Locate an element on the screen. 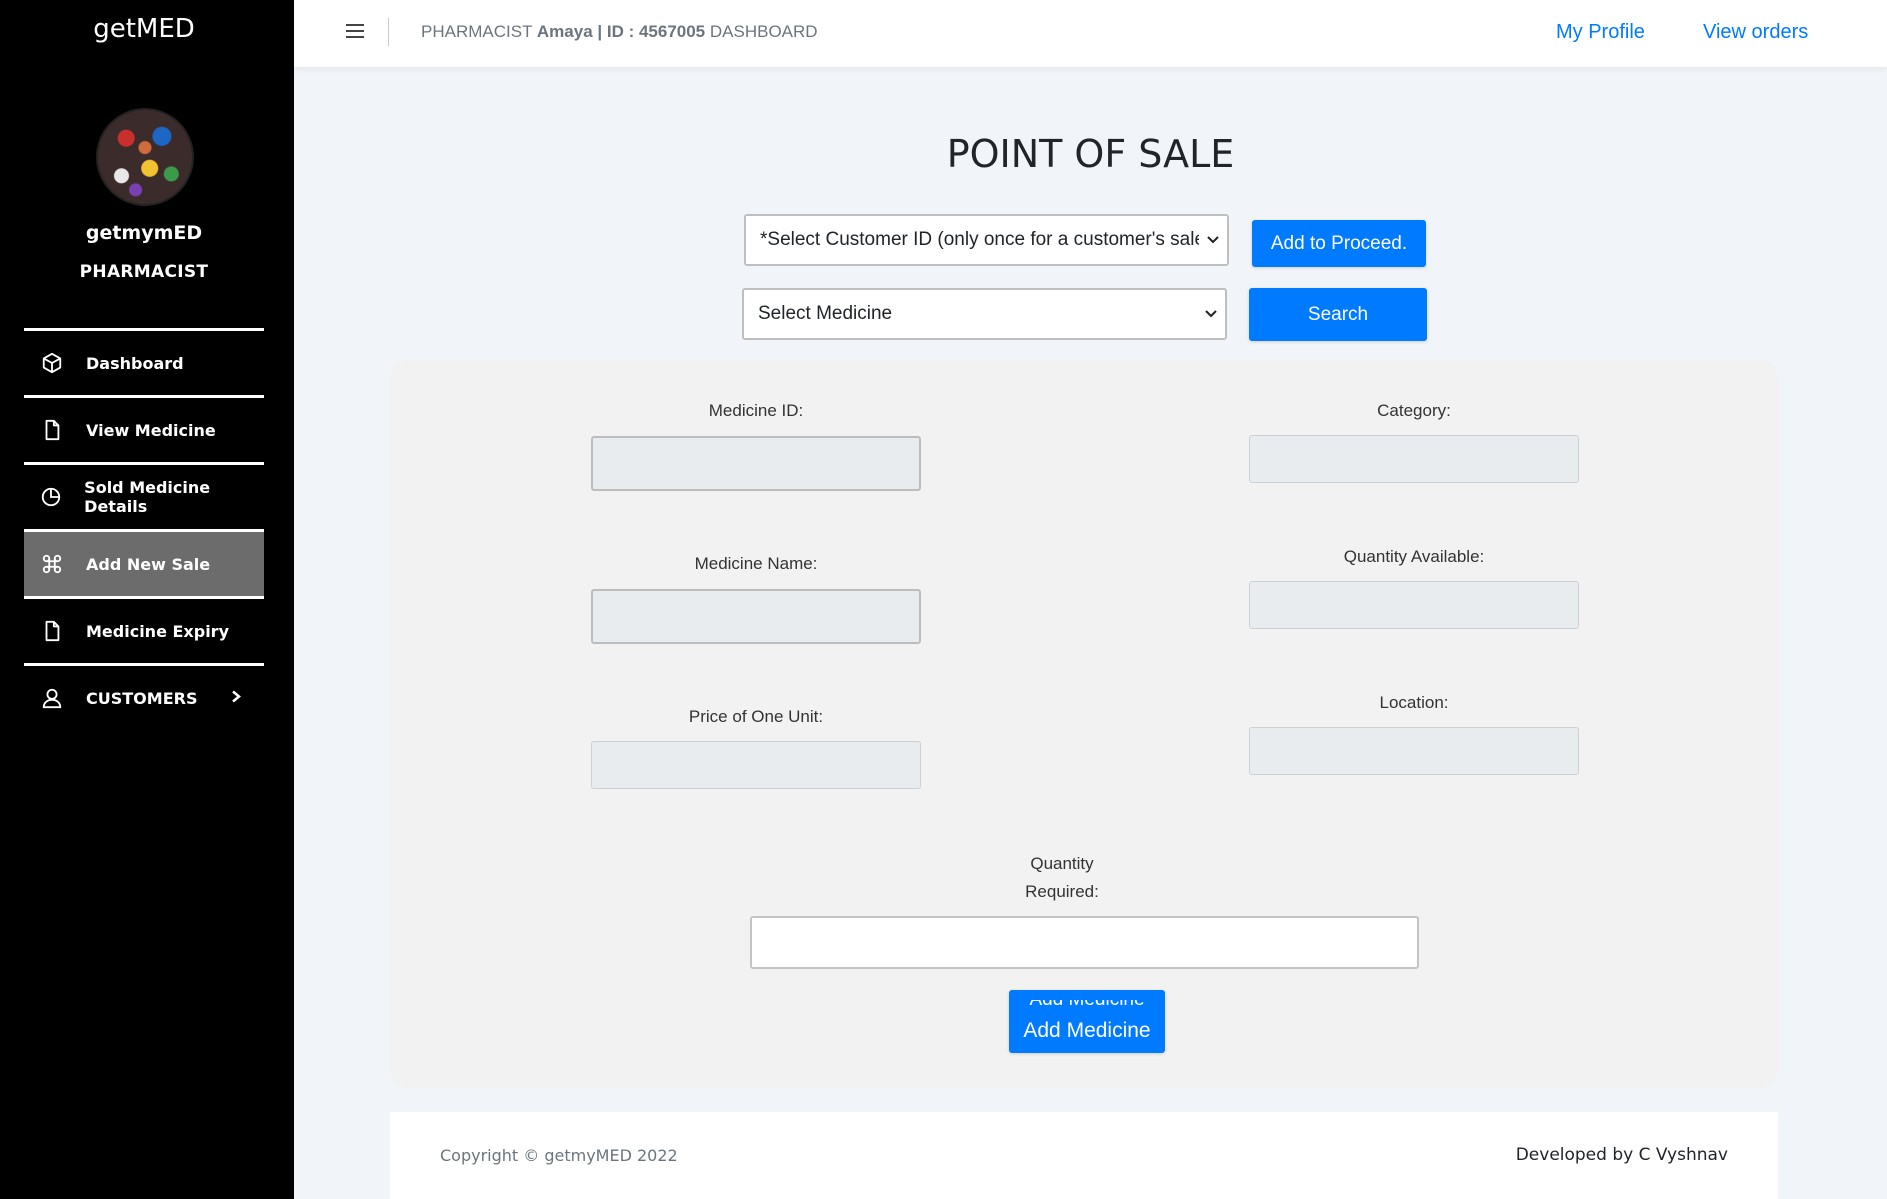 Image resolution: width=1887 pixels, height=1199 pixels. sidebar-item-label: Dashboard is located at coordinates (135, 363).